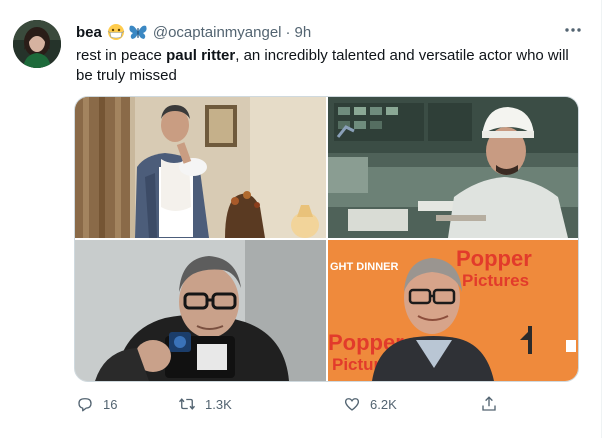 This screenshot has height=438, width=602. What do you see at coordinates (121, 55) in the screenshot?
I see `tweet-text-start: rest in peace` at bounding box center [121, 55].